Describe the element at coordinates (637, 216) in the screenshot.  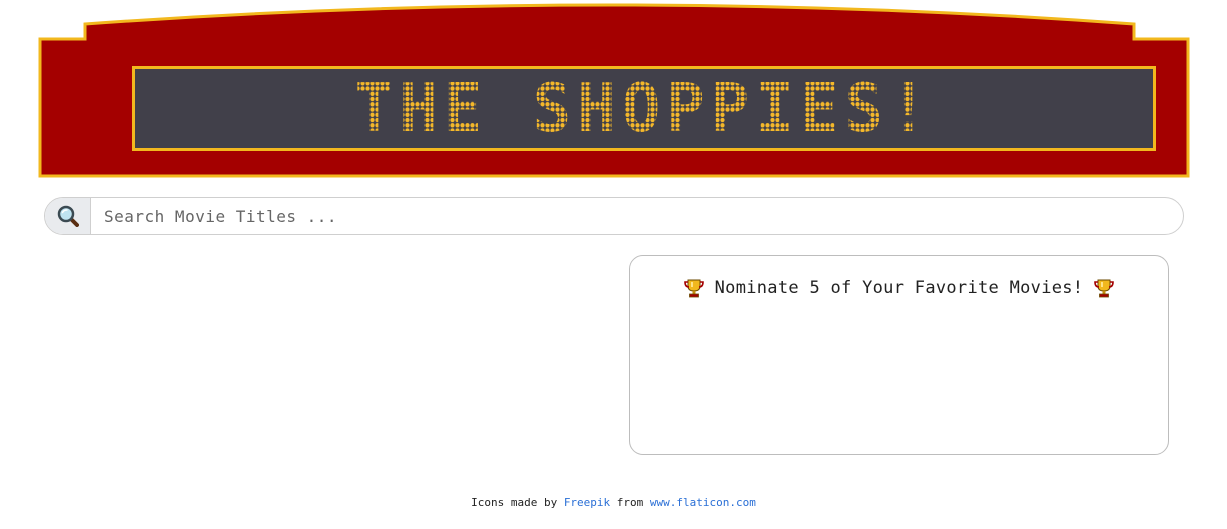
I see `search-input` at that location.